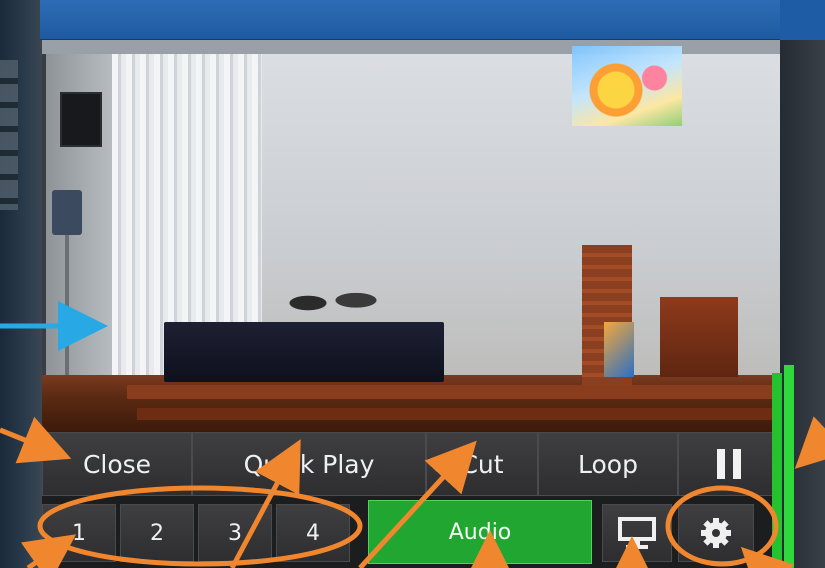 The height and width of the screenshot is (568, 825). I want to click on wall-speaker, so click(81, 119).